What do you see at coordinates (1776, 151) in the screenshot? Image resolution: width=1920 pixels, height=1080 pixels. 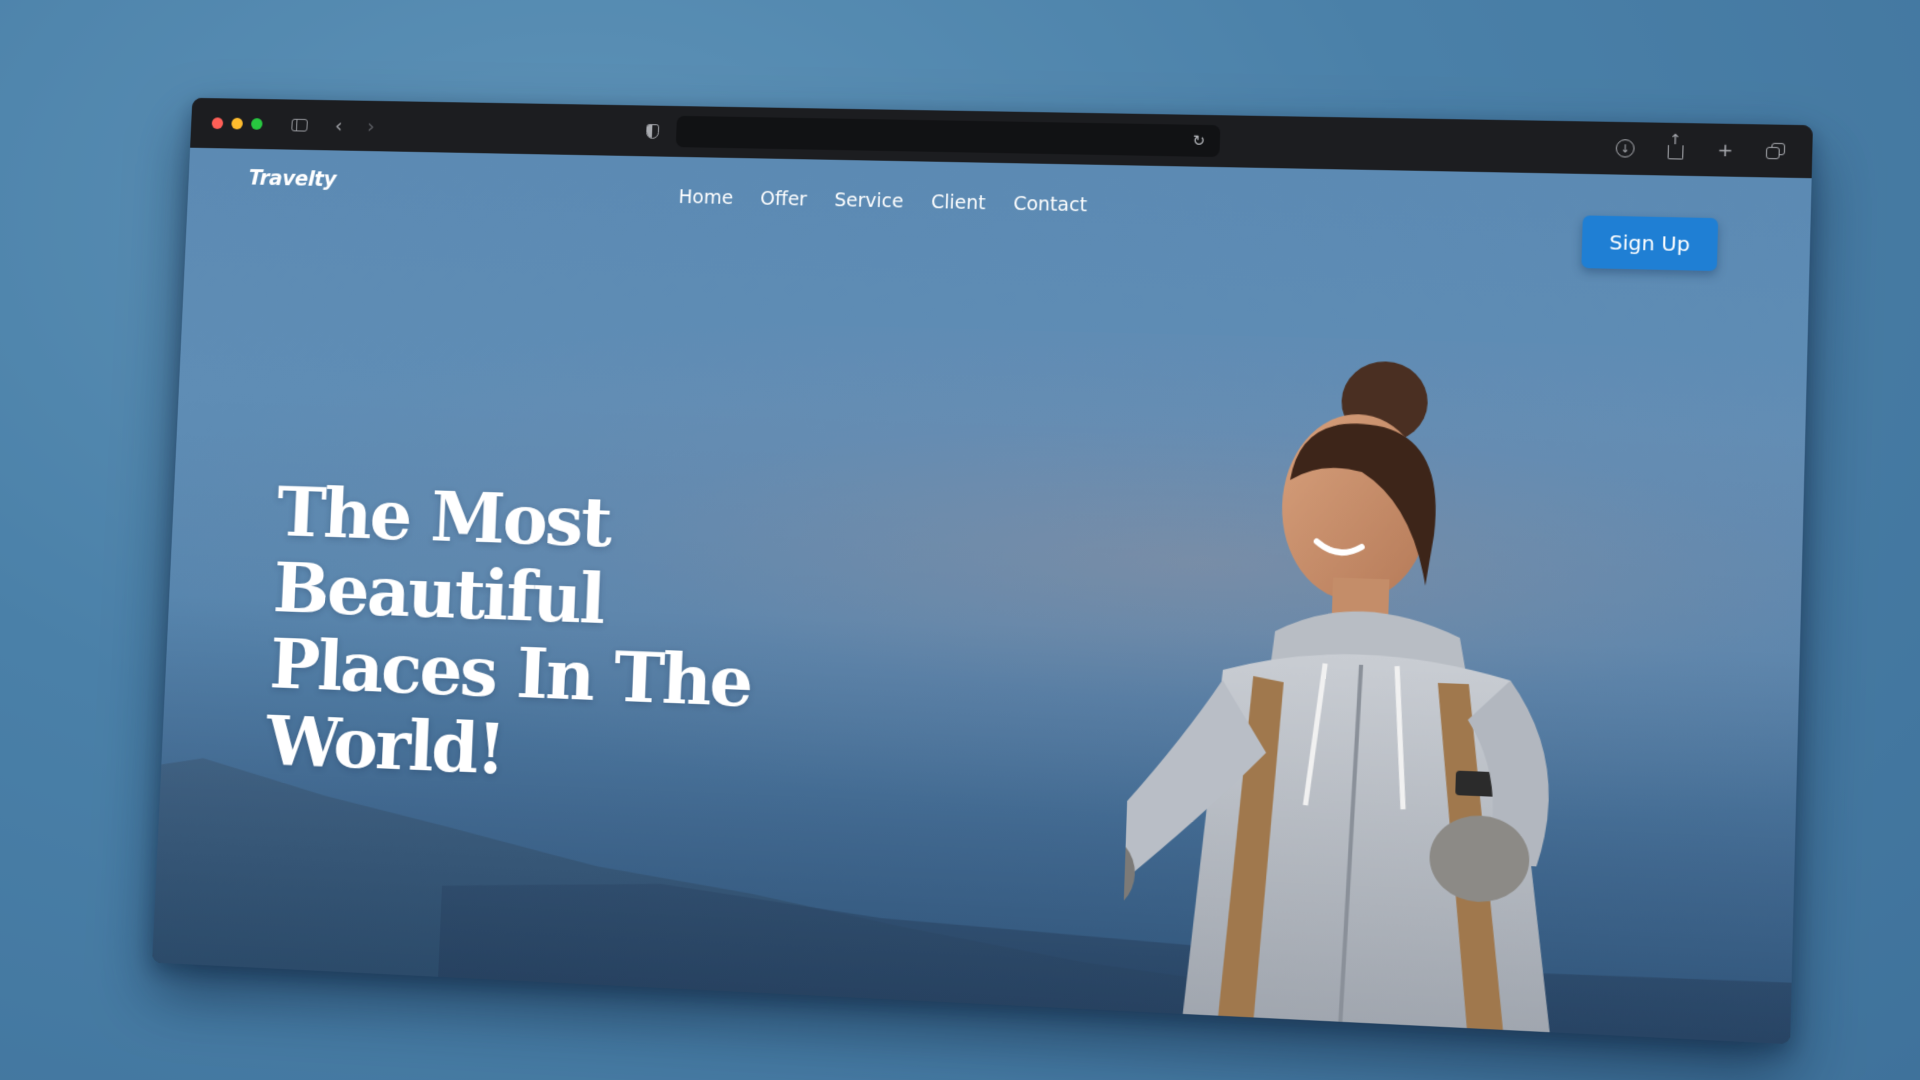 I see `tabs-icon` at bounding box center [1776, 151].